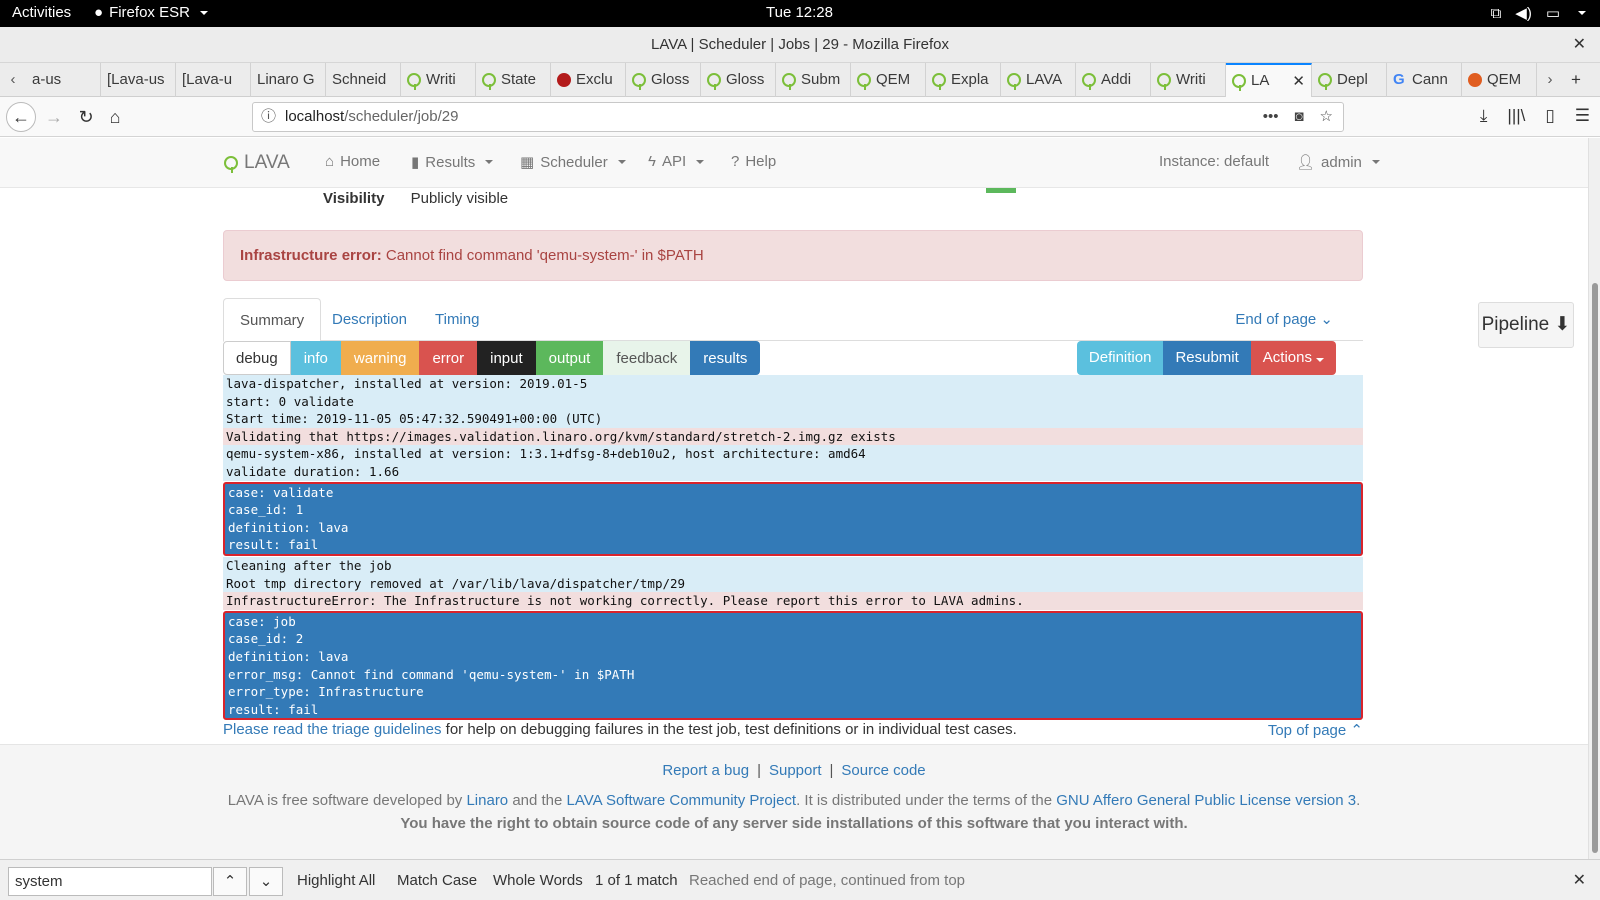 The height and width of the screenshot is (900, 1600). I want to click on sidebar-icon: ▯, so click(1549, 116).